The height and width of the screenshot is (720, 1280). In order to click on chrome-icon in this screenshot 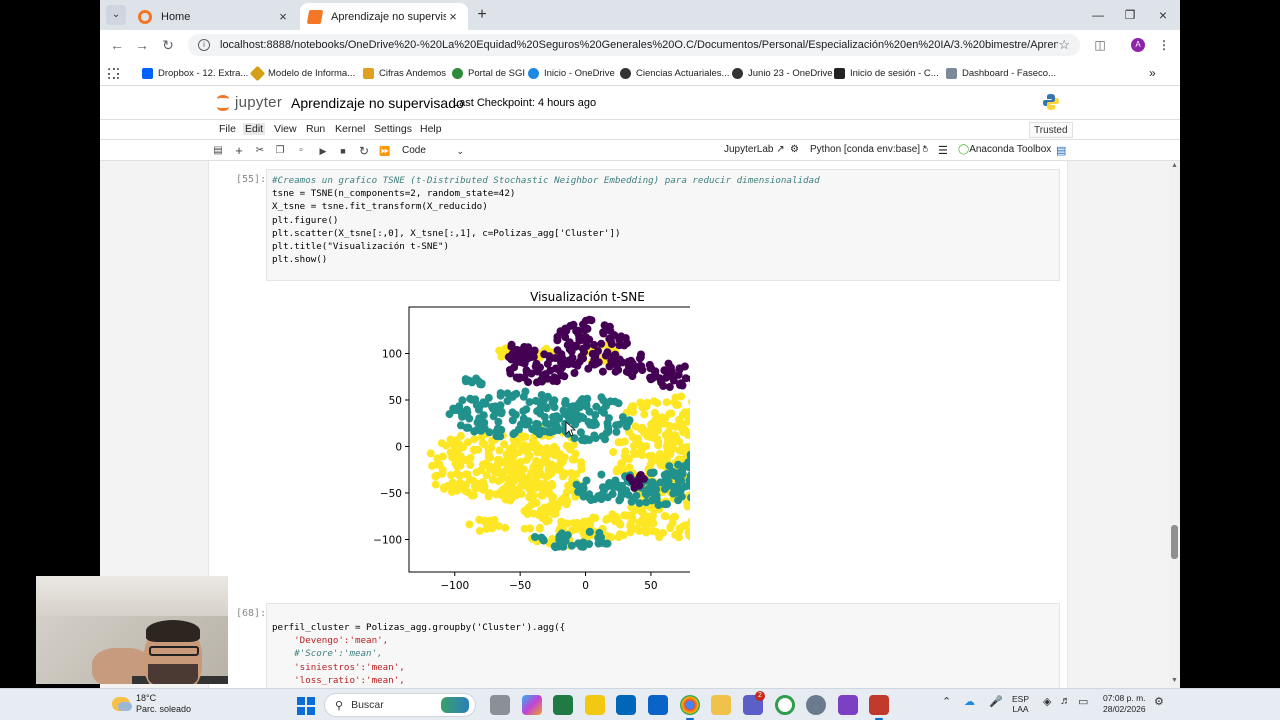, I will do `click(690, 707)`.